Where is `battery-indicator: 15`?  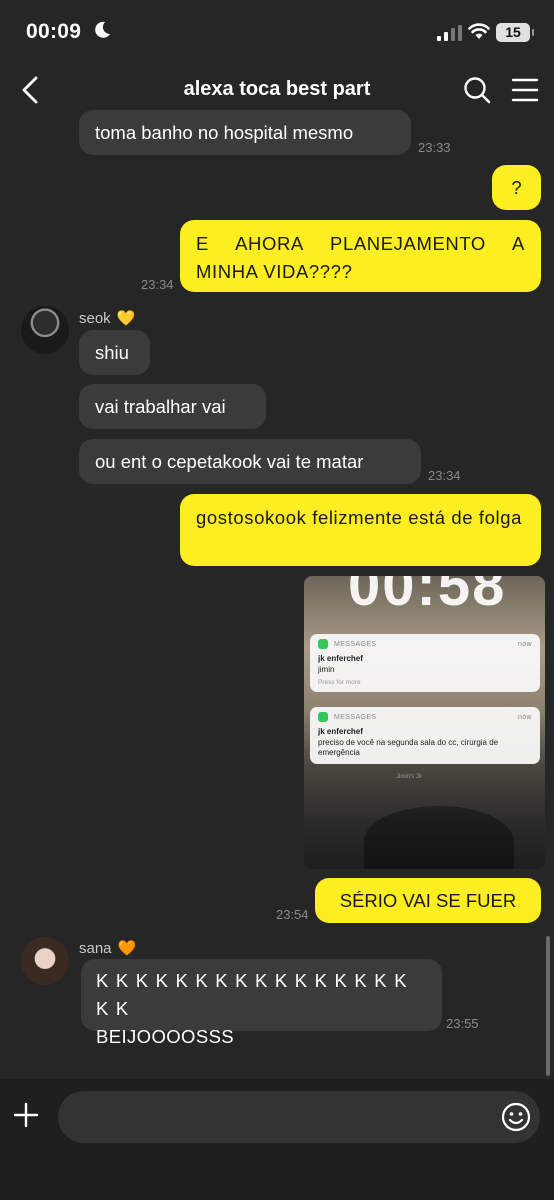 battery-indicator: 15 is located at coordinates (515, 32).